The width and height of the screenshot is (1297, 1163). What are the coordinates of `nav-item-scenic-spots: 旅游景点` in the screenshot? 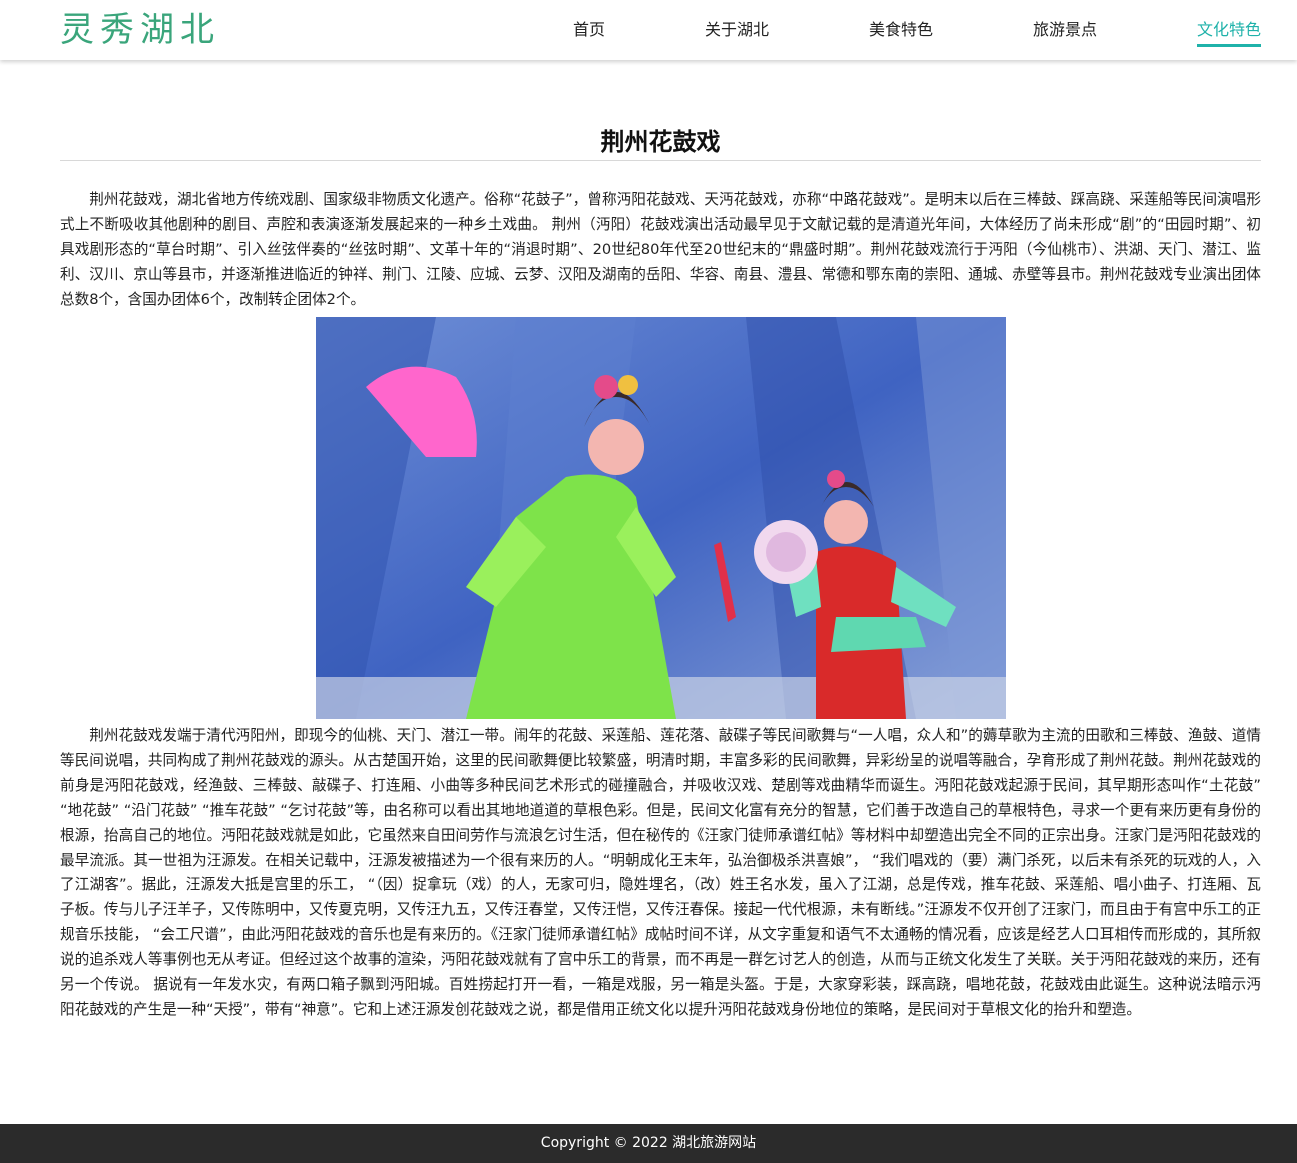 It's located at (1065, 30).